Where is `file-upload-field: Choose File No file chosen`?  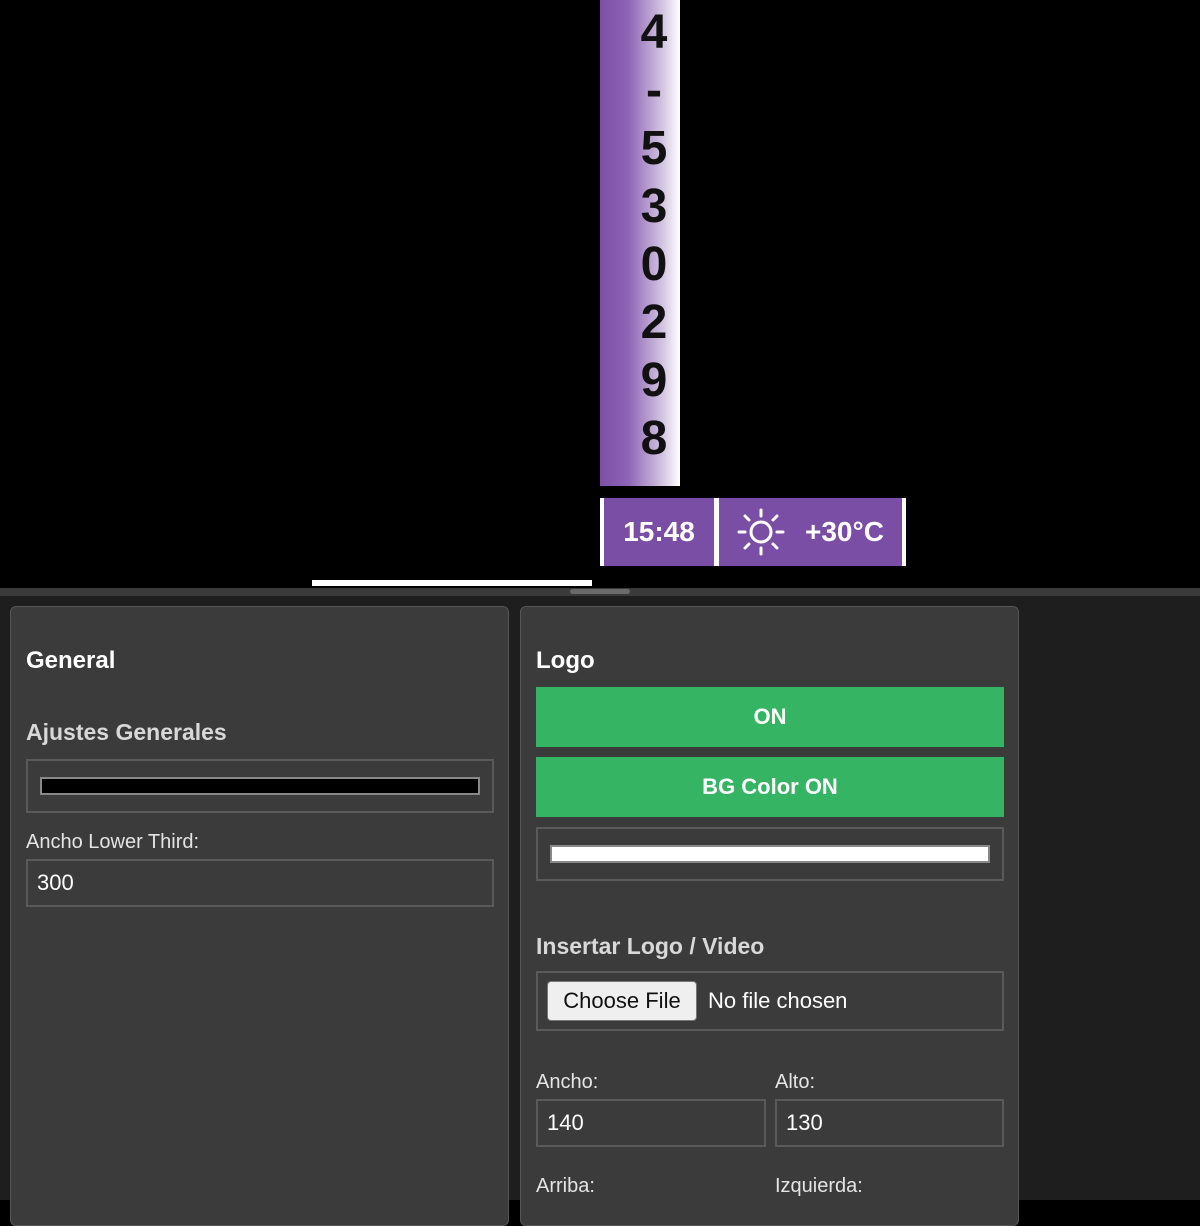 file-upload-field: Choose File No file chosen is located at coordinates (770, 1001).